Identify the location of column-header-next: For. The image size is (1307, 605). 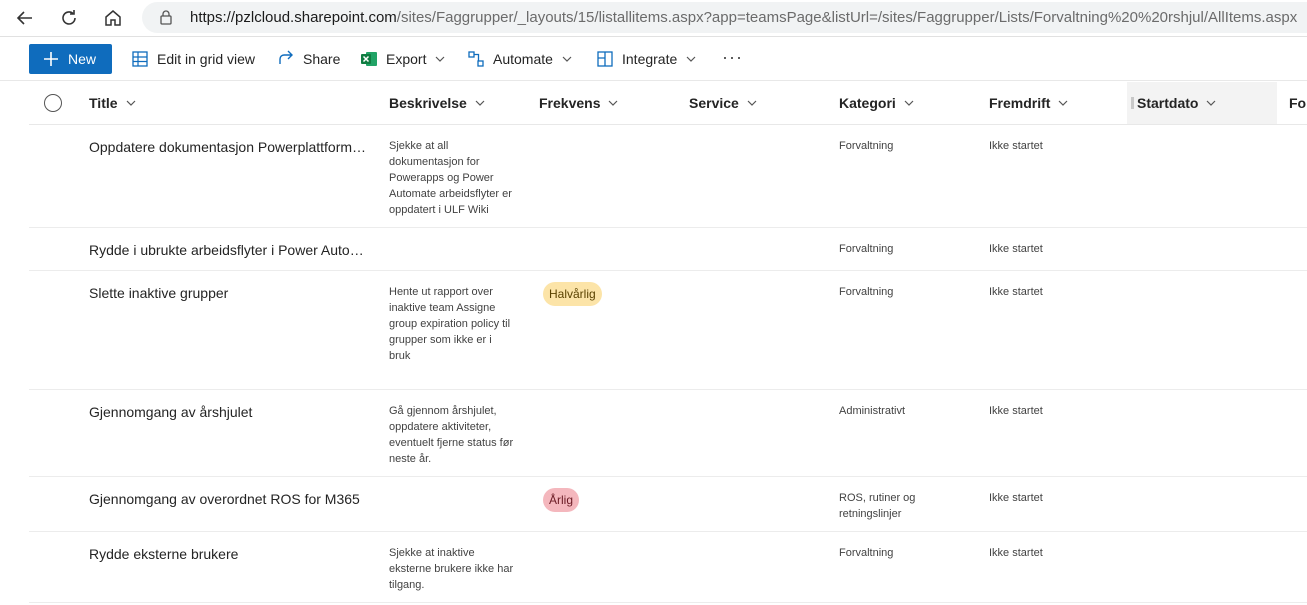
(1298, 103).